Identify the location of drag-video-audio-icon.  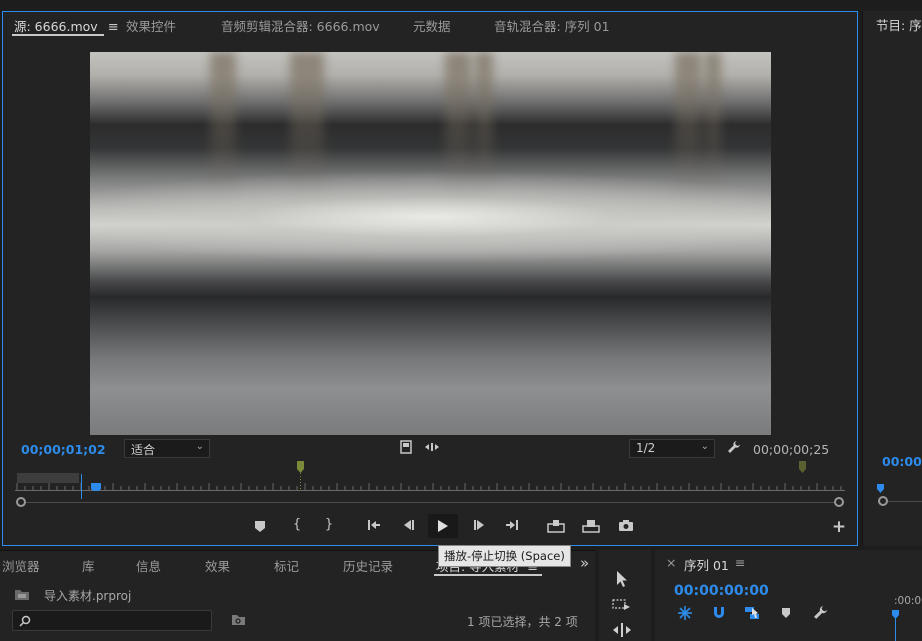
(432, 447).